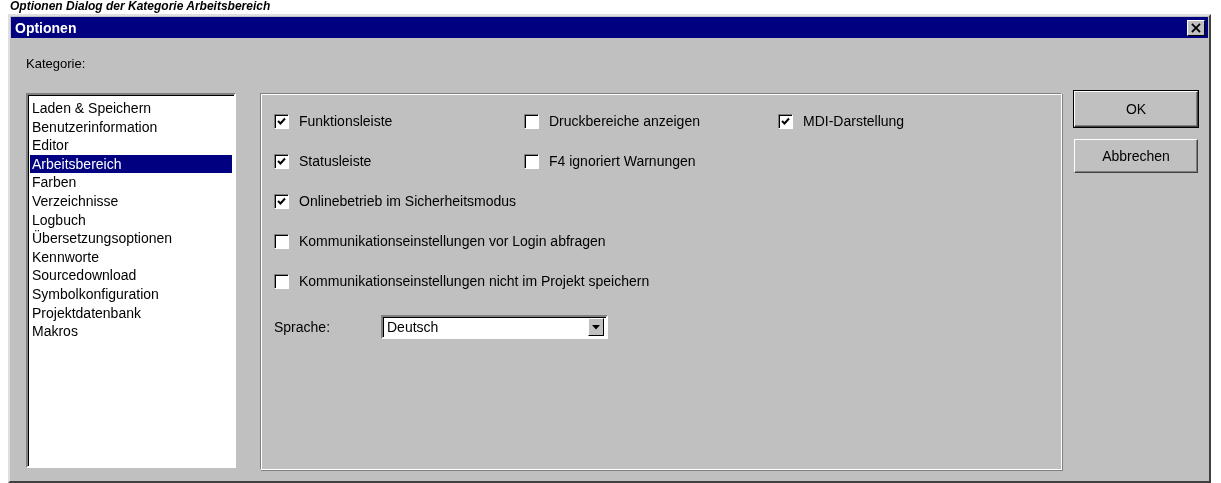 The width and height of the screenshot is (1221, 483). Describe the element at coordinates (131, 220) in the screenshot. I see `category-item: Logbuch` at that location.